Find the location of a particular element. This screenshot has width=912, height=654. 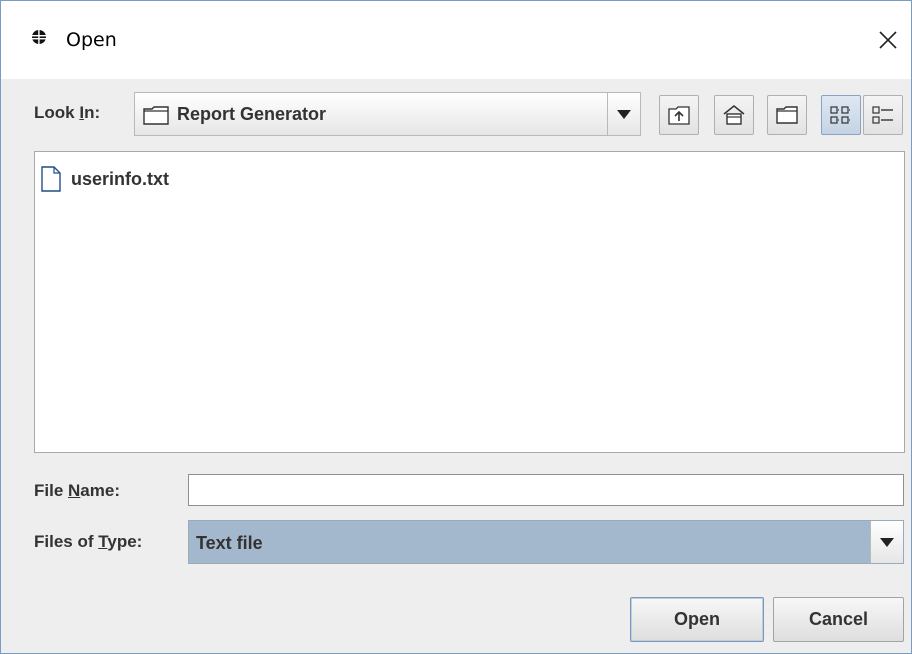

up-one-level-button is located at coordinates (679, 115).